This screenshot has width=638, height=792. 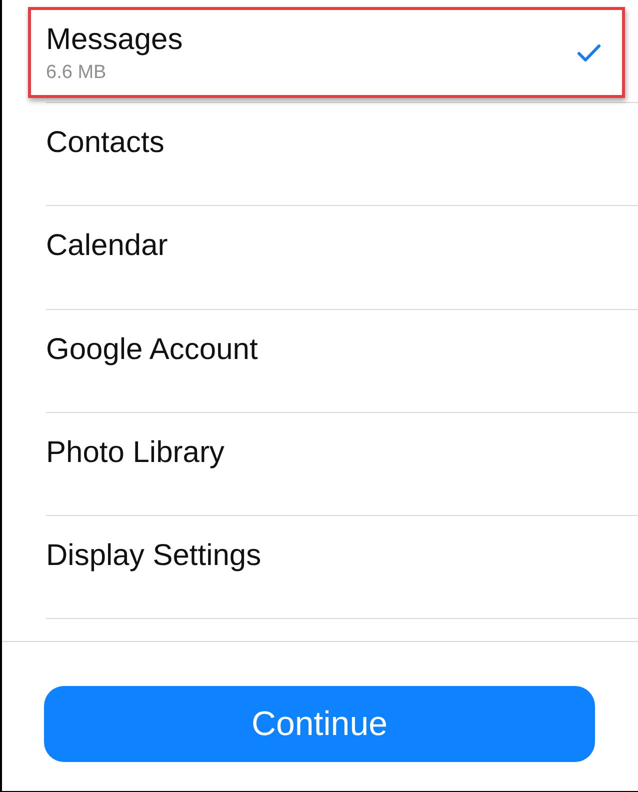 What do you see at coordinates (342, 258) in the screenshot?
I see `list-item: Calendar` at bounding box center [342, 258].